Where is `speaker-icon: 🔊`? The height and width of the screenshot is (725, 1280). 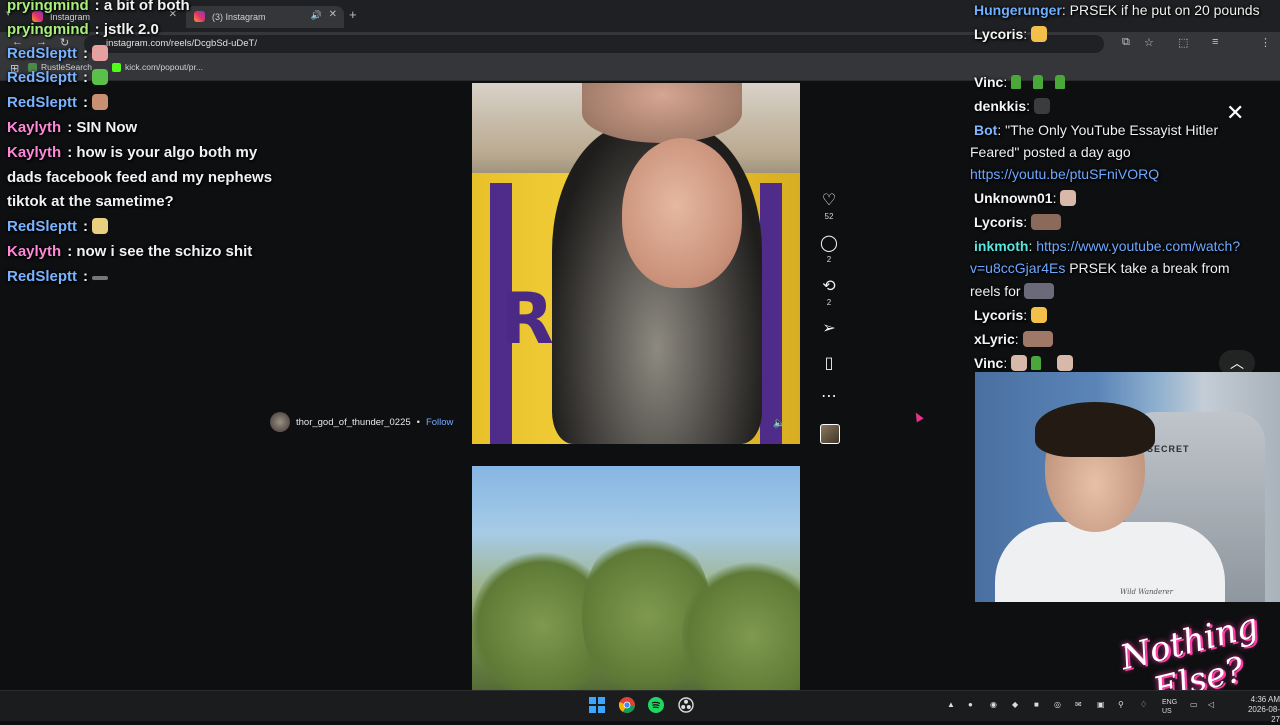
speaker-icon: 🔊 is located at coordinates (316, 15).